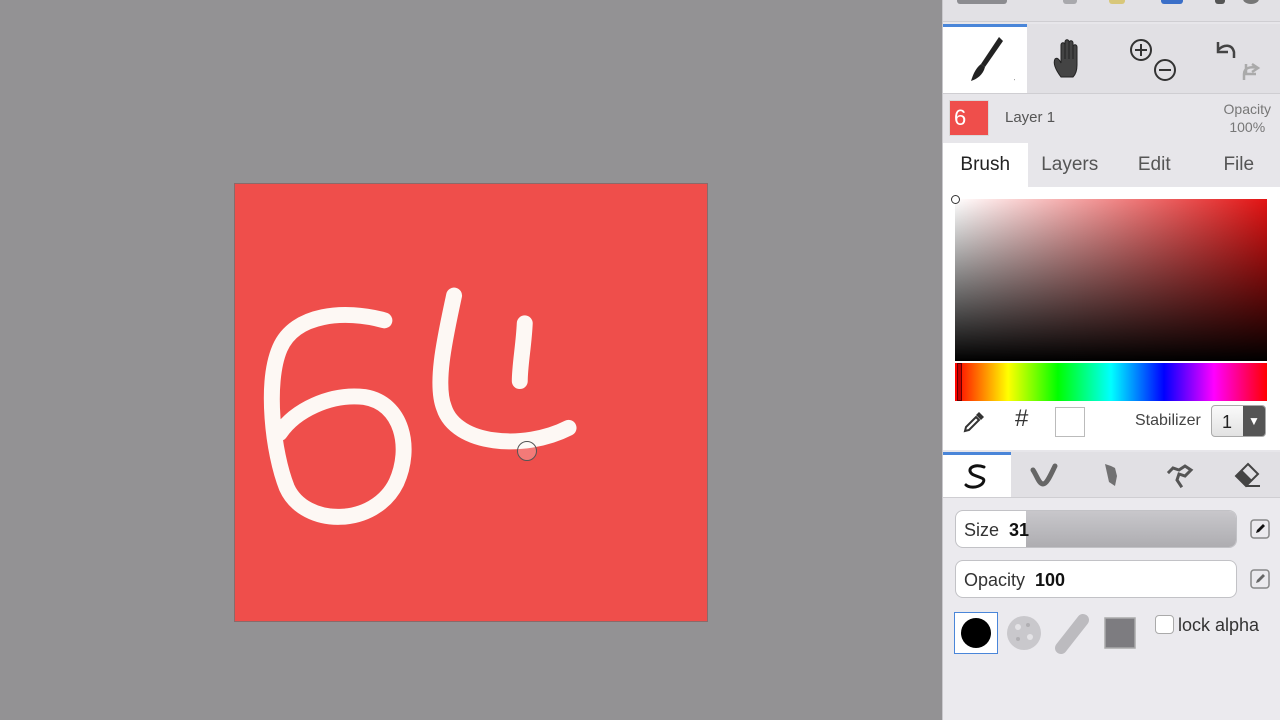 This screenshot has width=1280, height=720. I want to click on current-layer-row: 6 Layer 1 Opacity 100%, so click(1111, 119).